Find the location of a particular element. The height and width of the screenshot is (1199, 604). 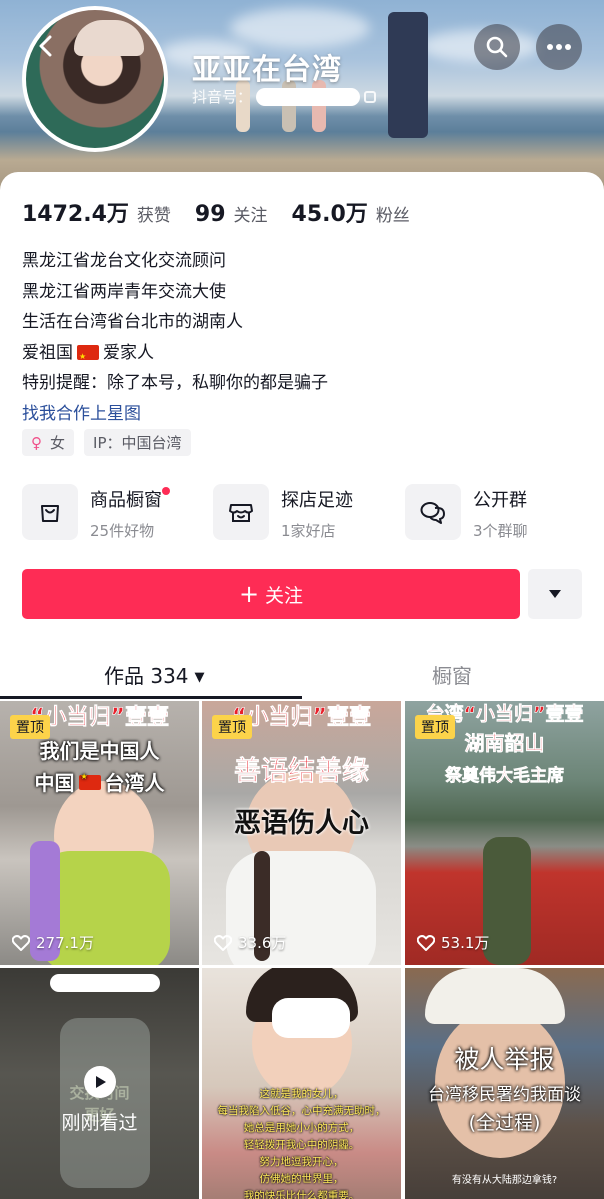

bio-text: 爱家人 is located at coordinates (128, 352).